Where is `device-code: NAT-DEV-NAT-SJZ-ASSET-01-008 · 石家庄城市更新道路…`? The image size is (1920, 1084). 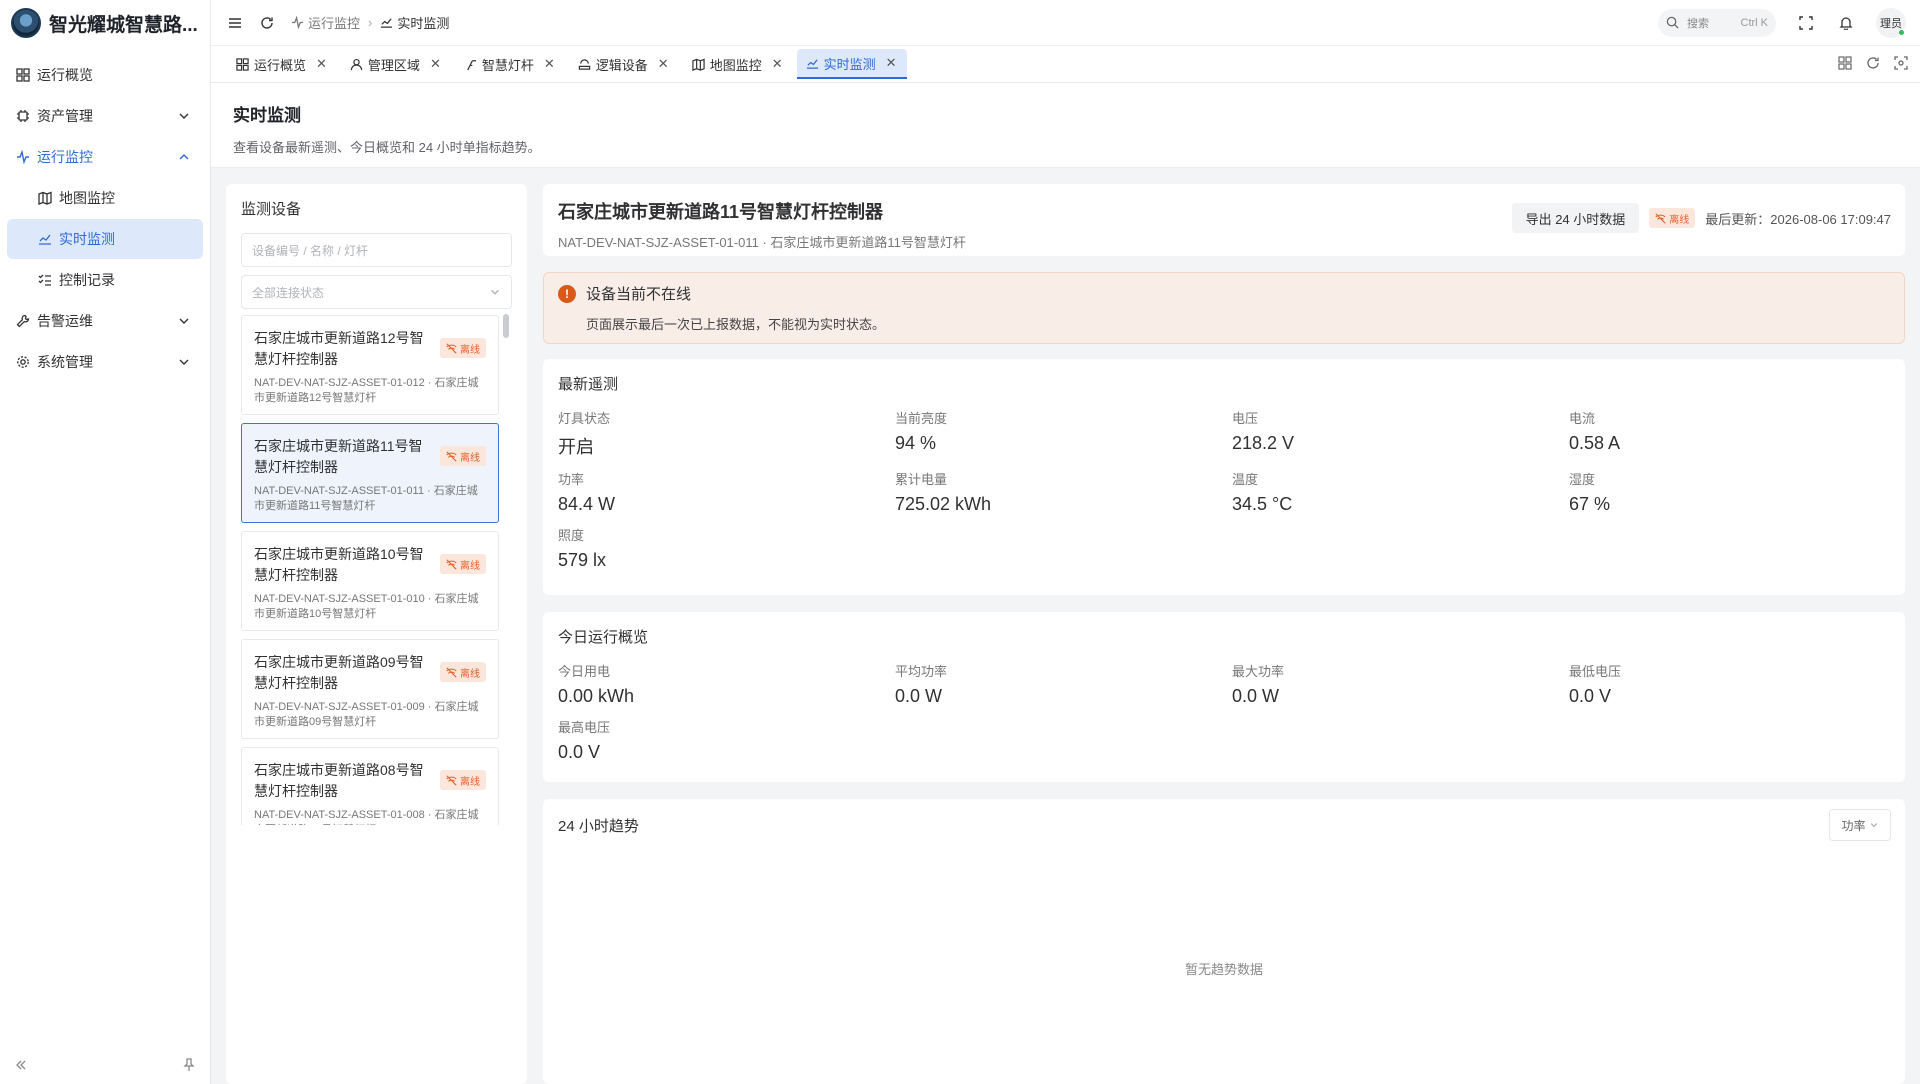 device-code: NAT-DEV-NAT-SJZ-ASSET-01-008 · 石家庄城市更新道路… is located at coordinates (366, 817).